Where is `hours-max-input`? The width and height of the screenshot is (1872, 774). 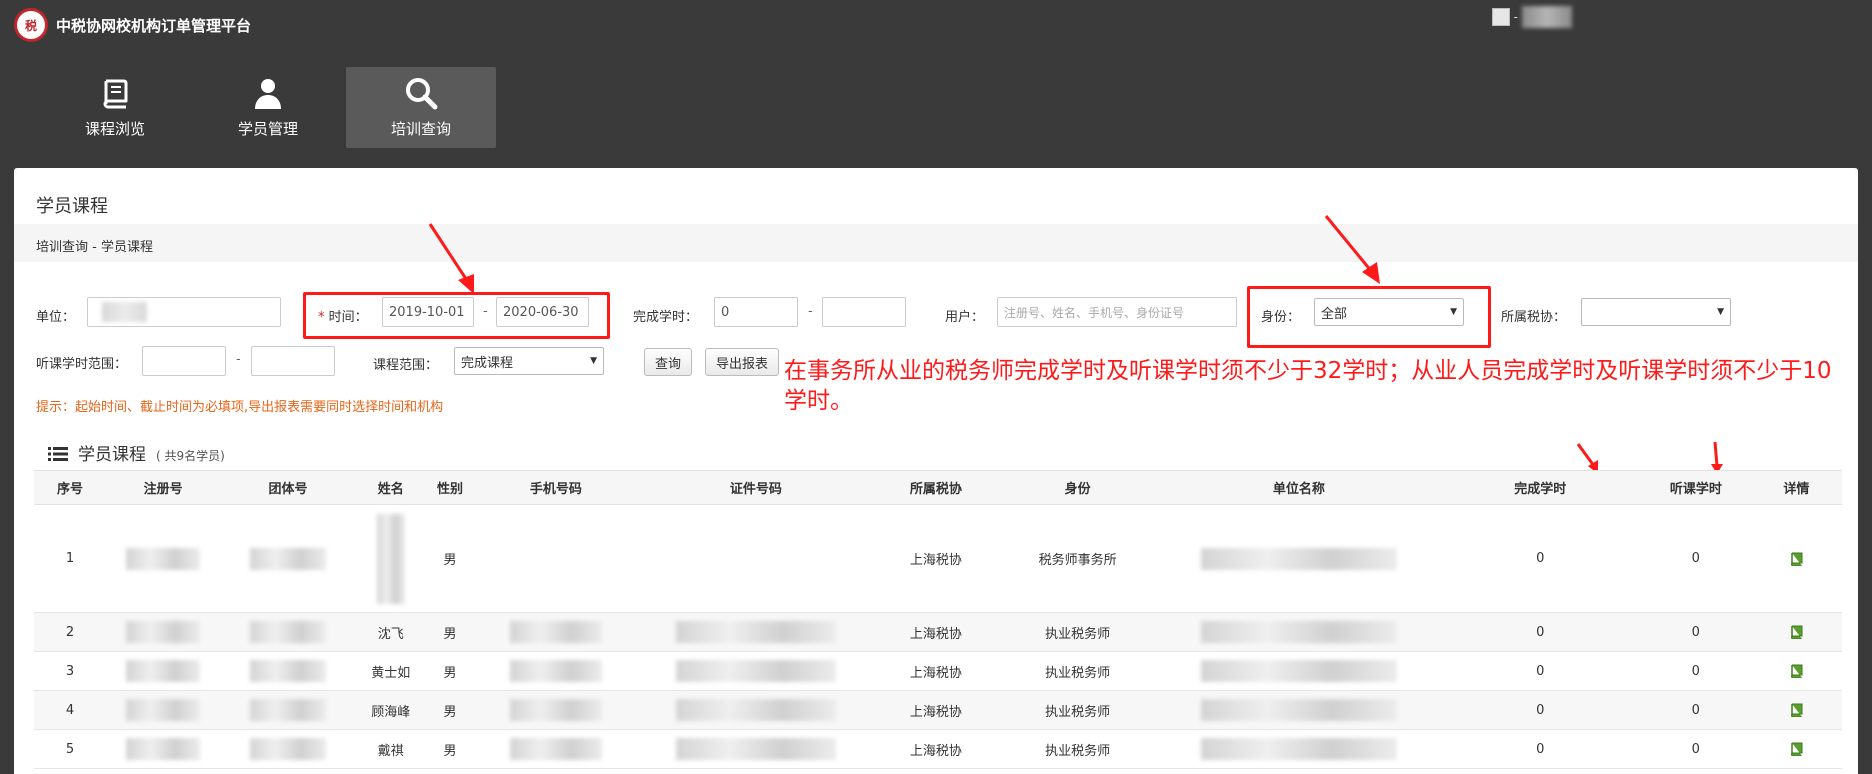 hours-max-input is located at coordinates (864, 312).